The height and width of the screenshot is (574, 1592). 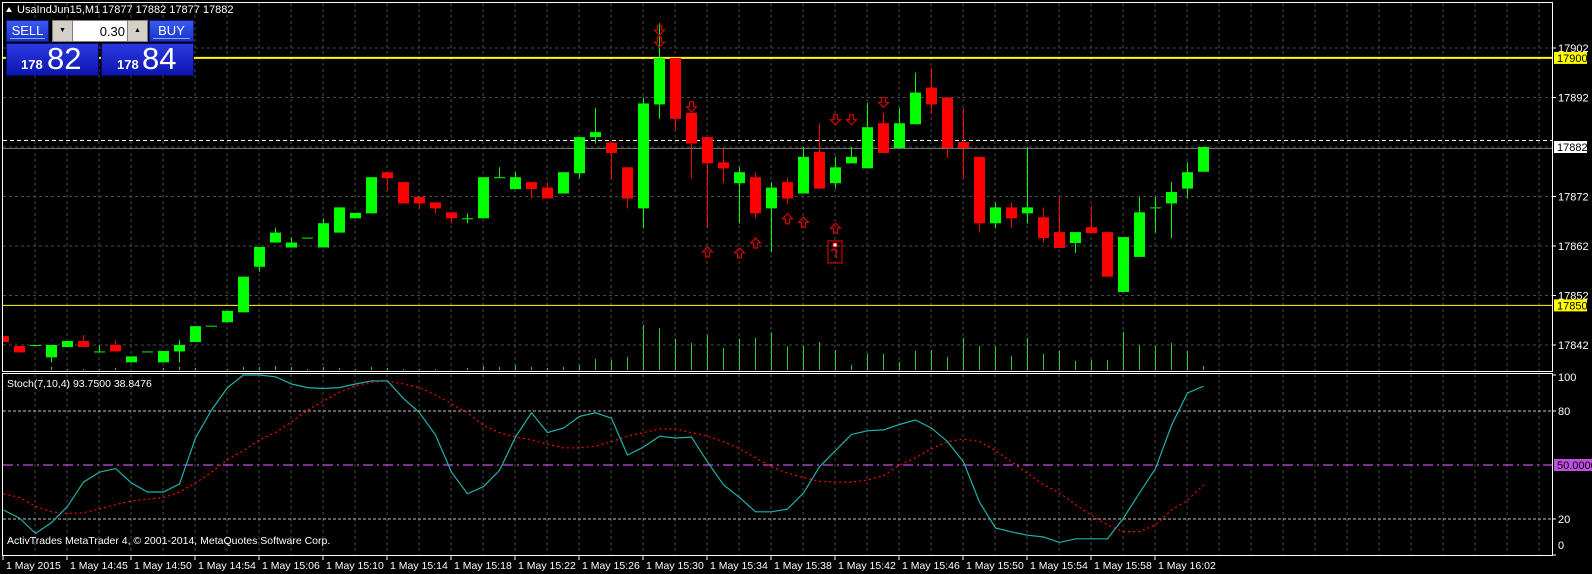 What do you see at coordinates (1059, 566) in the screenshot?
I see `time-tick-label: 1 May 15:54` at bounding box center [1059, 566].